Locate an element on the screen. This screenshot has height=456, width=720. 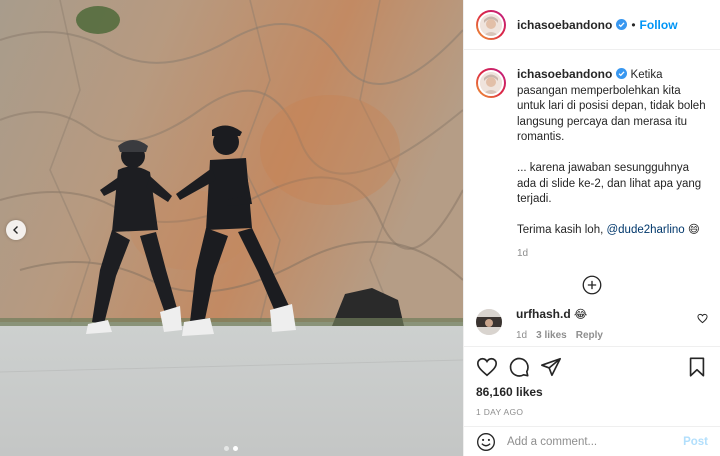
commenter-avatar is located at coordinates (489, 322).